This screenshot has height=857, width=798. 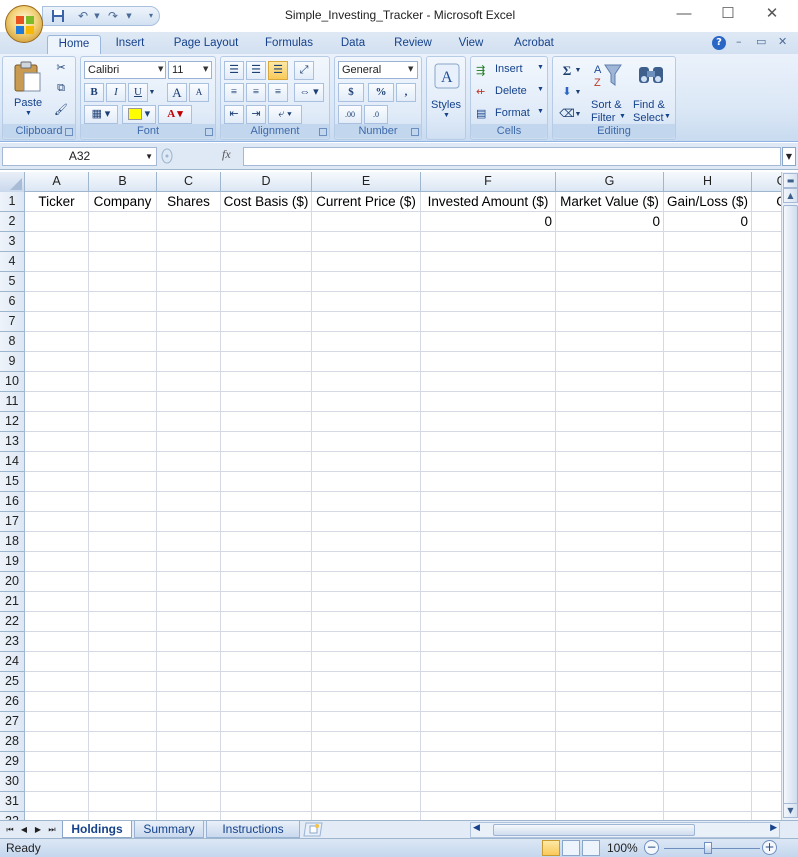 I want to click on paste-button: Paste, so click(x=28, y=103).